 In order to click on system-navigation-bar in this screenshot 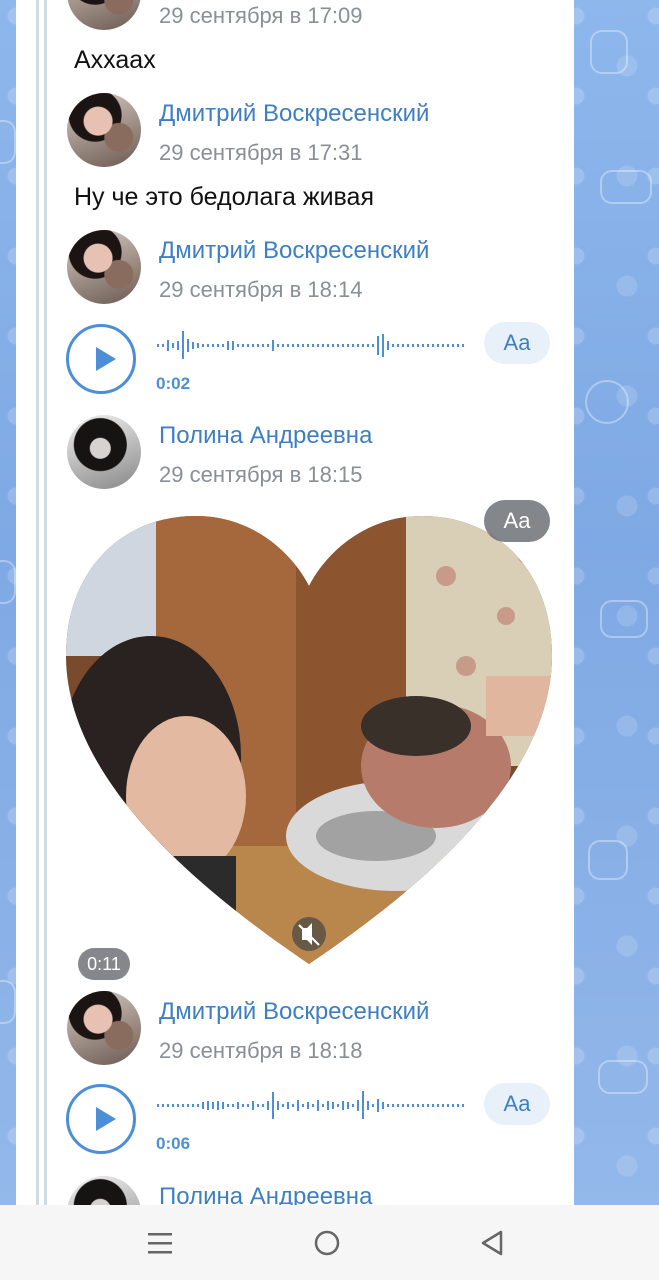, I will do `click(329, 1242)`.